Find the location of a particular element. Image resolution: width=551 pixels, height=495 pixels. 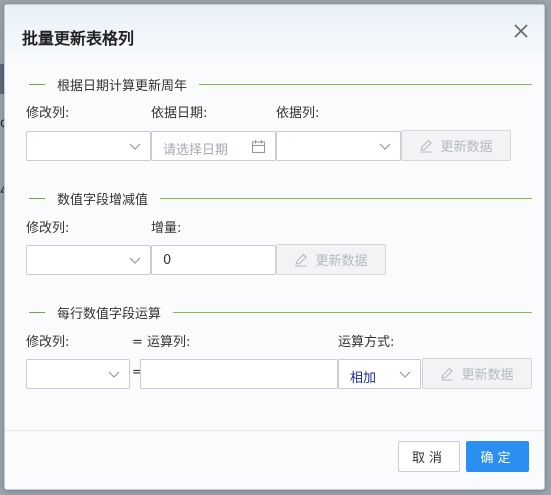

calc-method-value: 相加 is located at coordinates (363, 378).